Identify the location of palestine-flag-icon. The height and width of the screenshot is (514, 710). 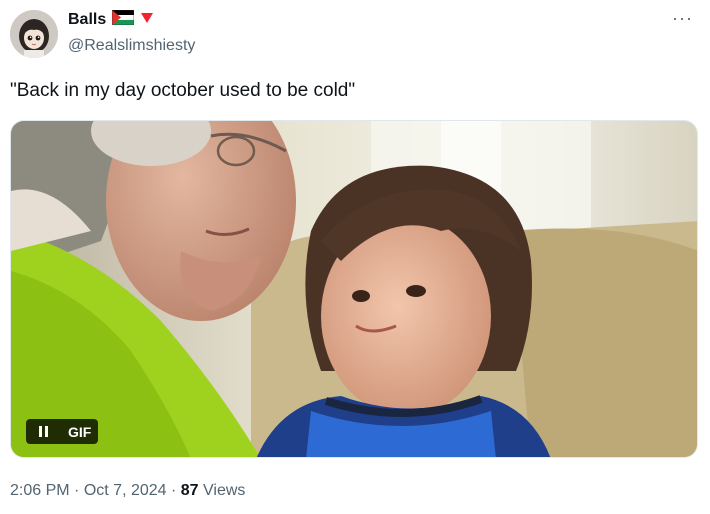
(123, 19).